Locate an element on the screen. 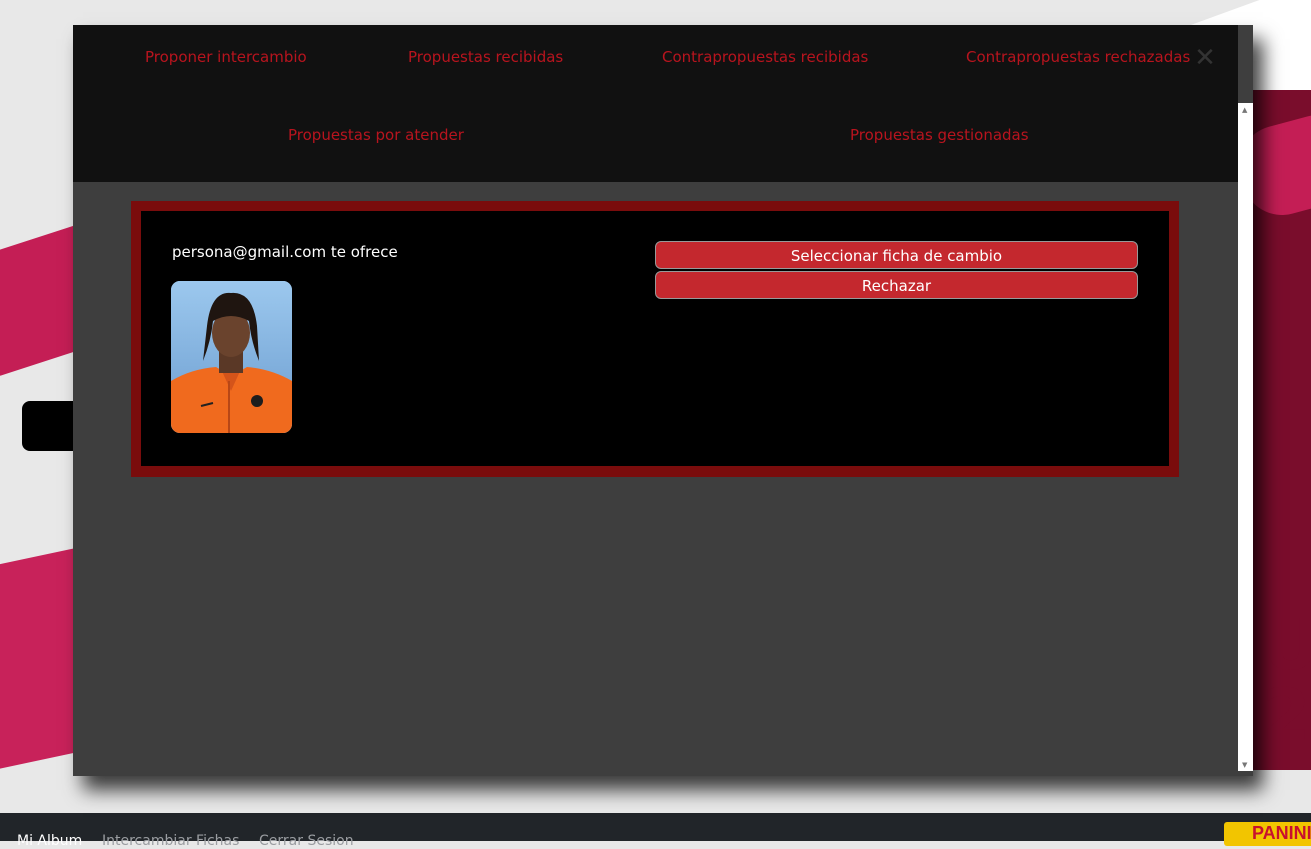 Image resolution: width=1311 pixels, height=849 pixels. scroll-down-arrow-icon: ▼ is located at coordinates (1244, 765).